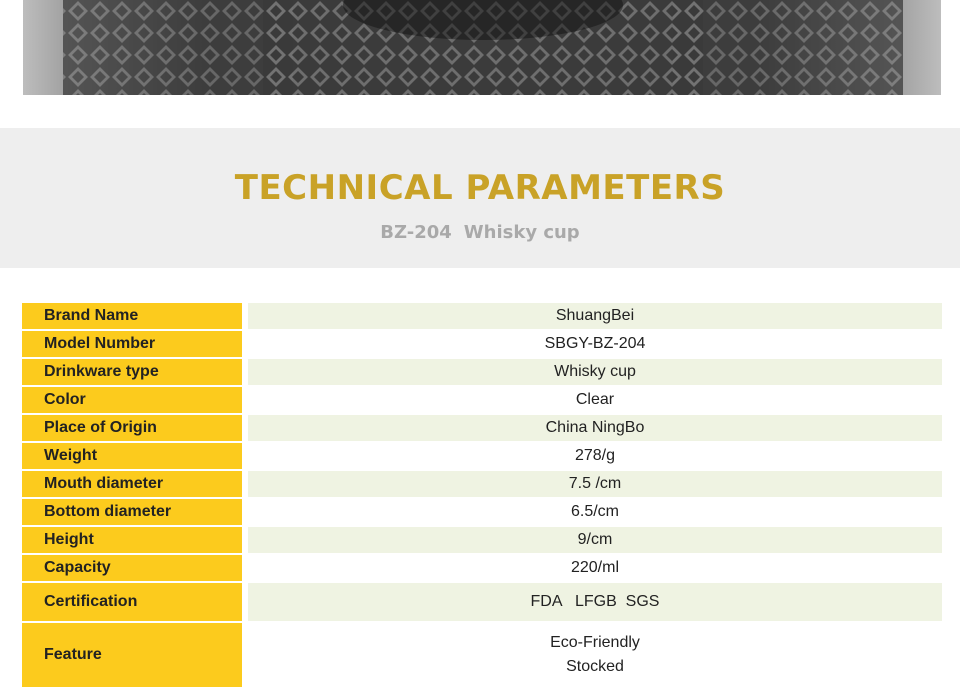 The width and height of the screenshot is (960, 689). I want to click on spec-value-line: 6.5/cm, so click(594, 511).